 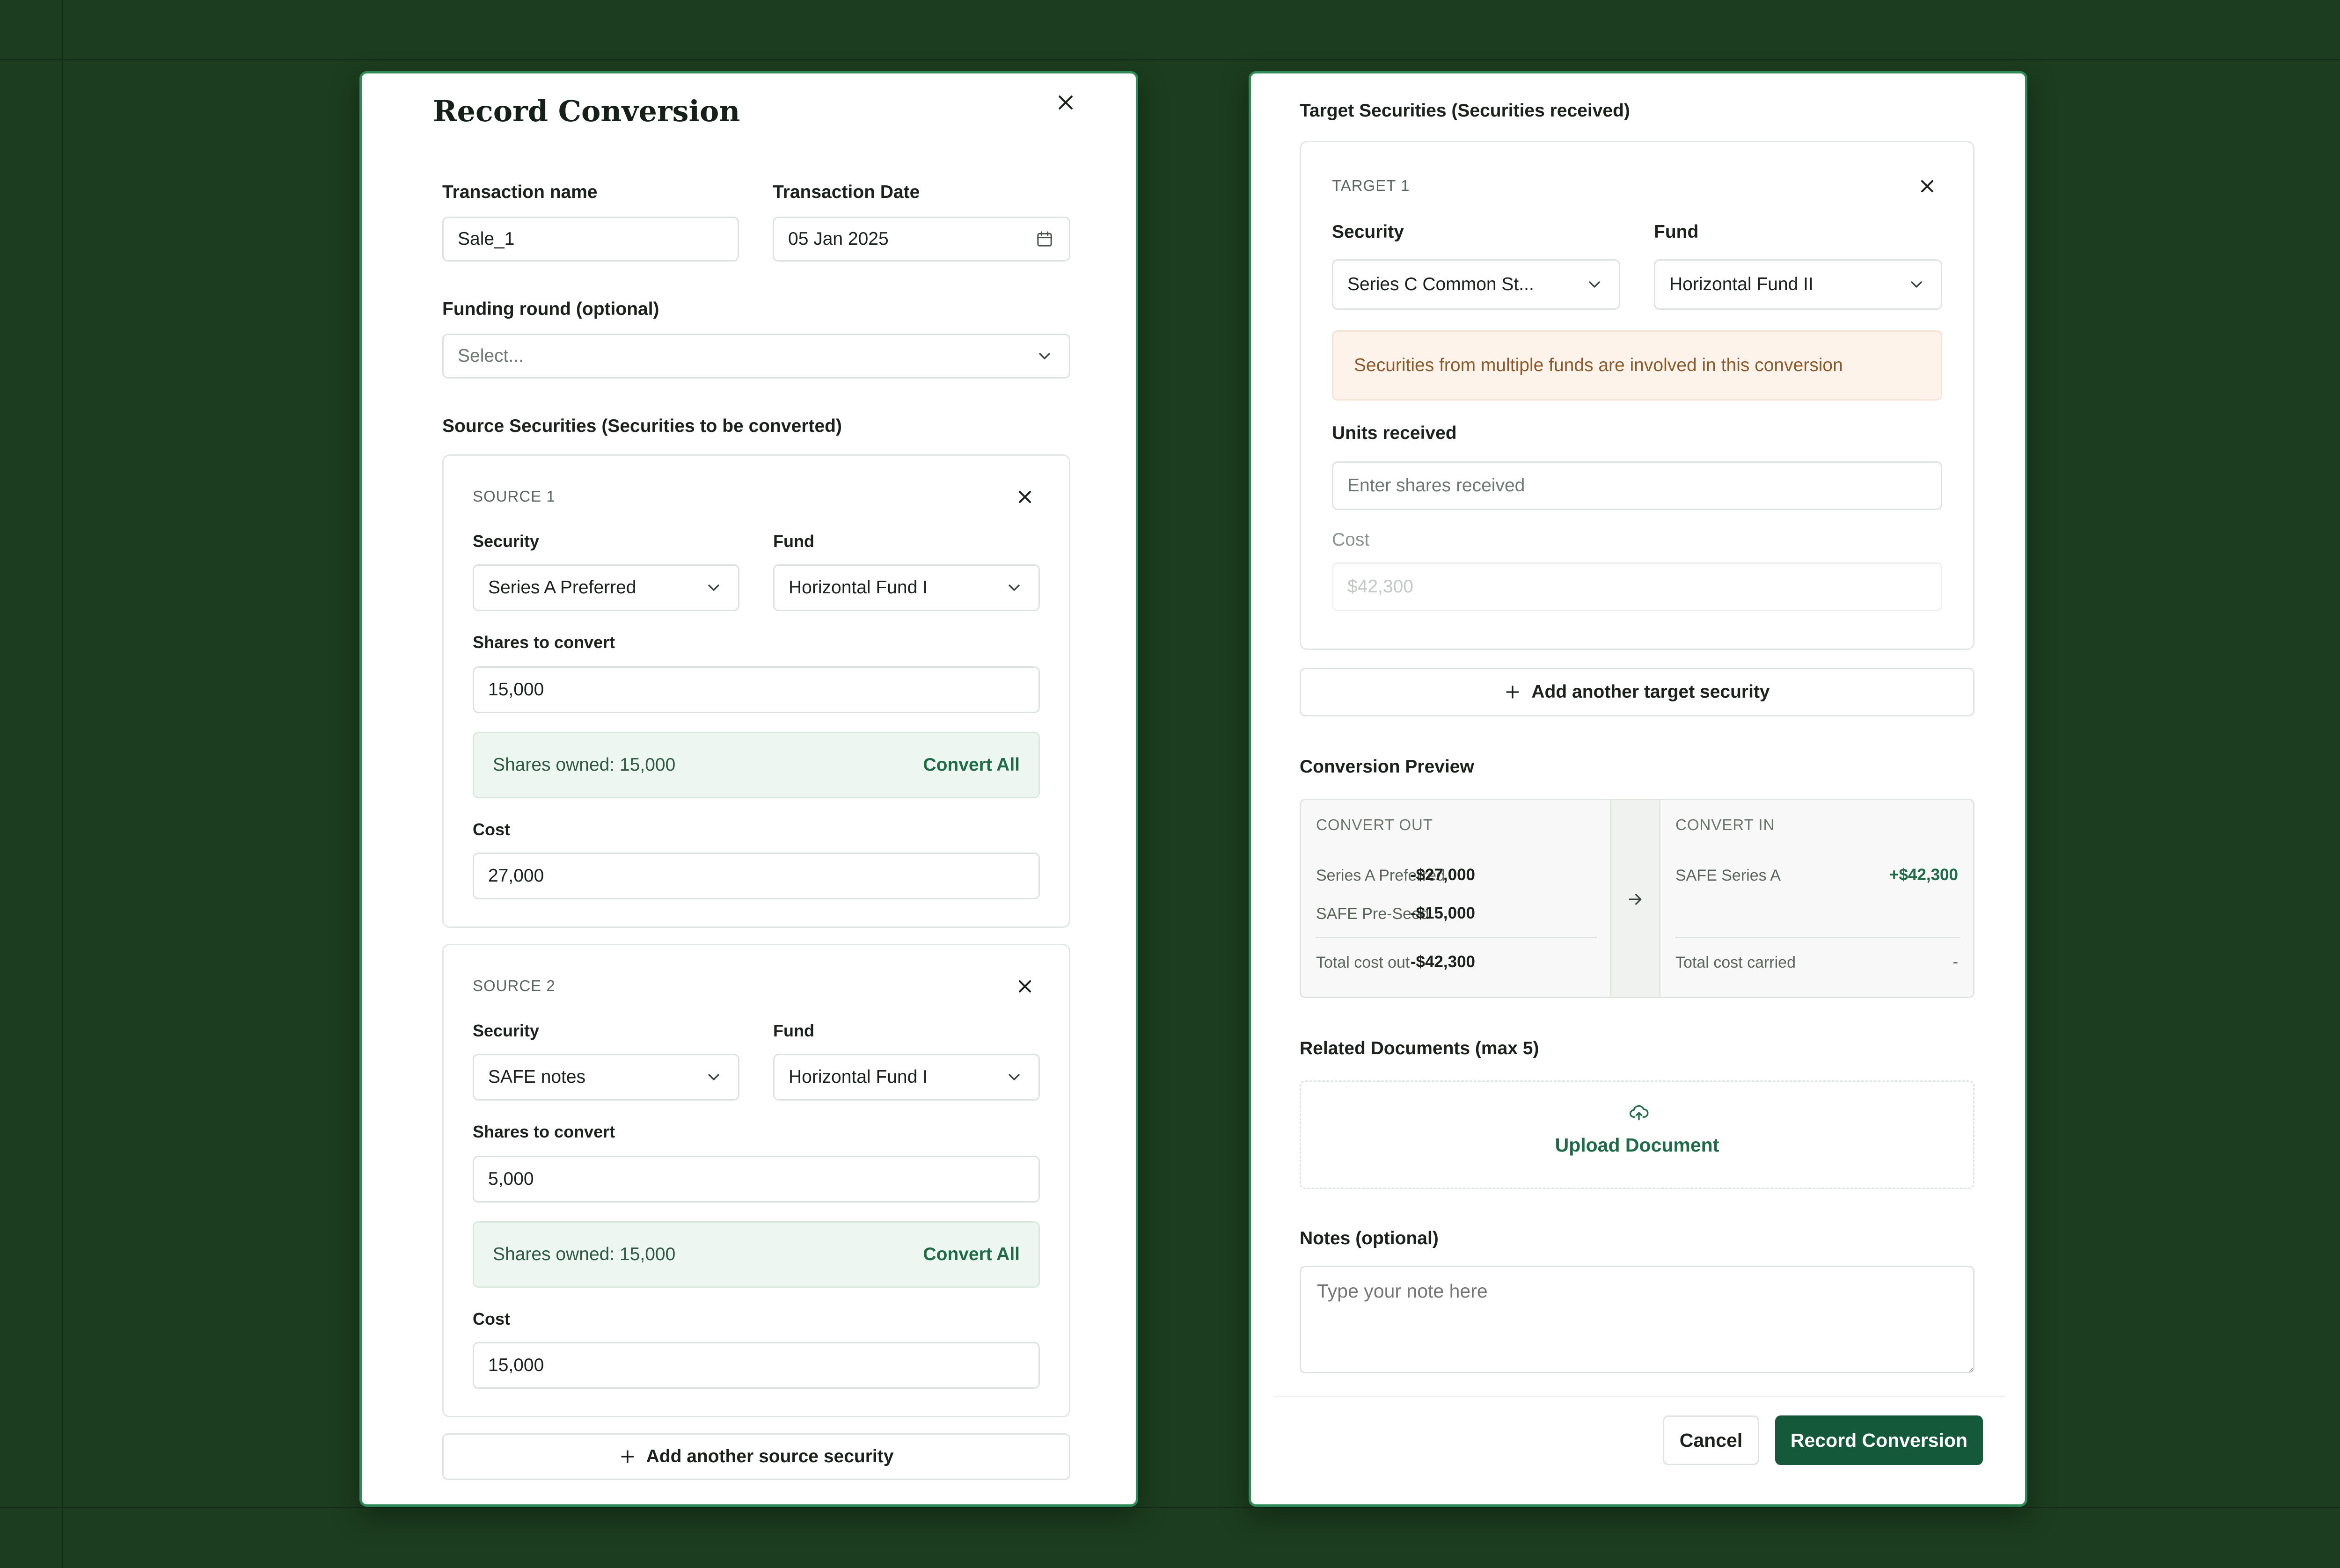 What do you see at coordinates (516, 689) in the screenshot?
I see `shares-value: 15,000` at bounding box center [516, 689].